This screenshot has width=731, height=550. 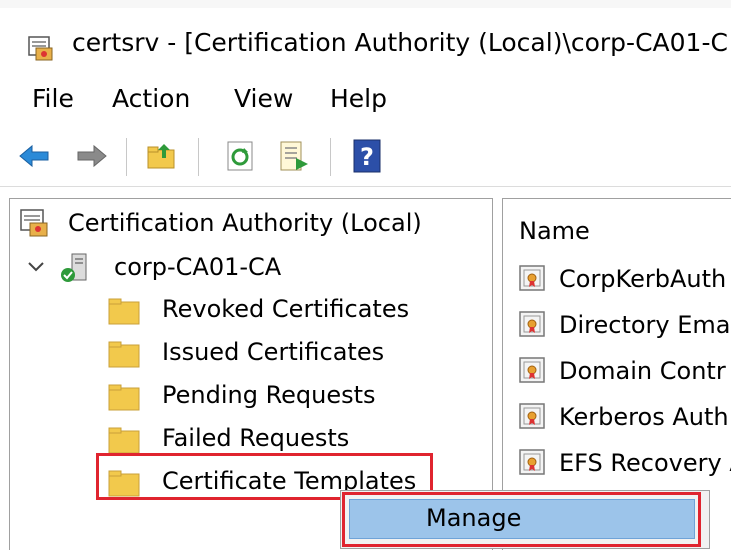 I want to click on tree-item-revoked-certificates: Revoked Certificates, so click(x=296, y=310).